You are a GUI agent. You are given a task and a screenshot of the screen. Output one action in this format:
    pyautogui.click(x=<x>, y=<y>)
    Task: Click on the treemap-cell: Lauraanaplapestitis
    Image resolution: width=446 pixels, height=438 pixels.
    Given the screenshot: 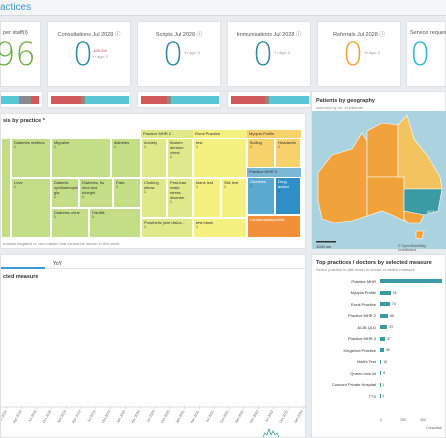 What is the action you would take?
    pyautogui.click(x=274, y=226)
    